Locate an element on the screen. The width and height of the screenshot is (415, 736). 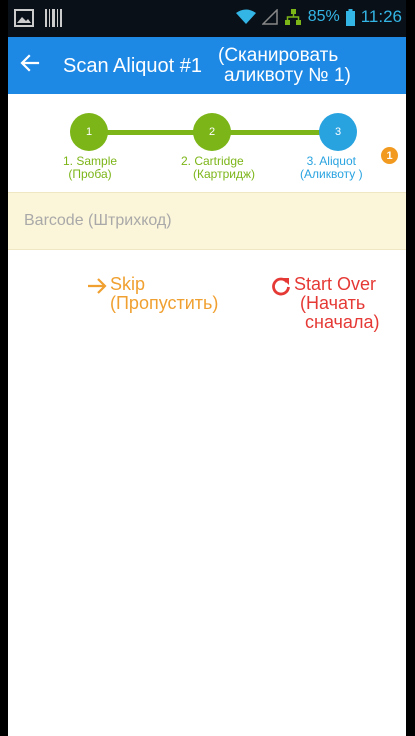
step-2-circle: 2 is located at coordinates (212, 132).